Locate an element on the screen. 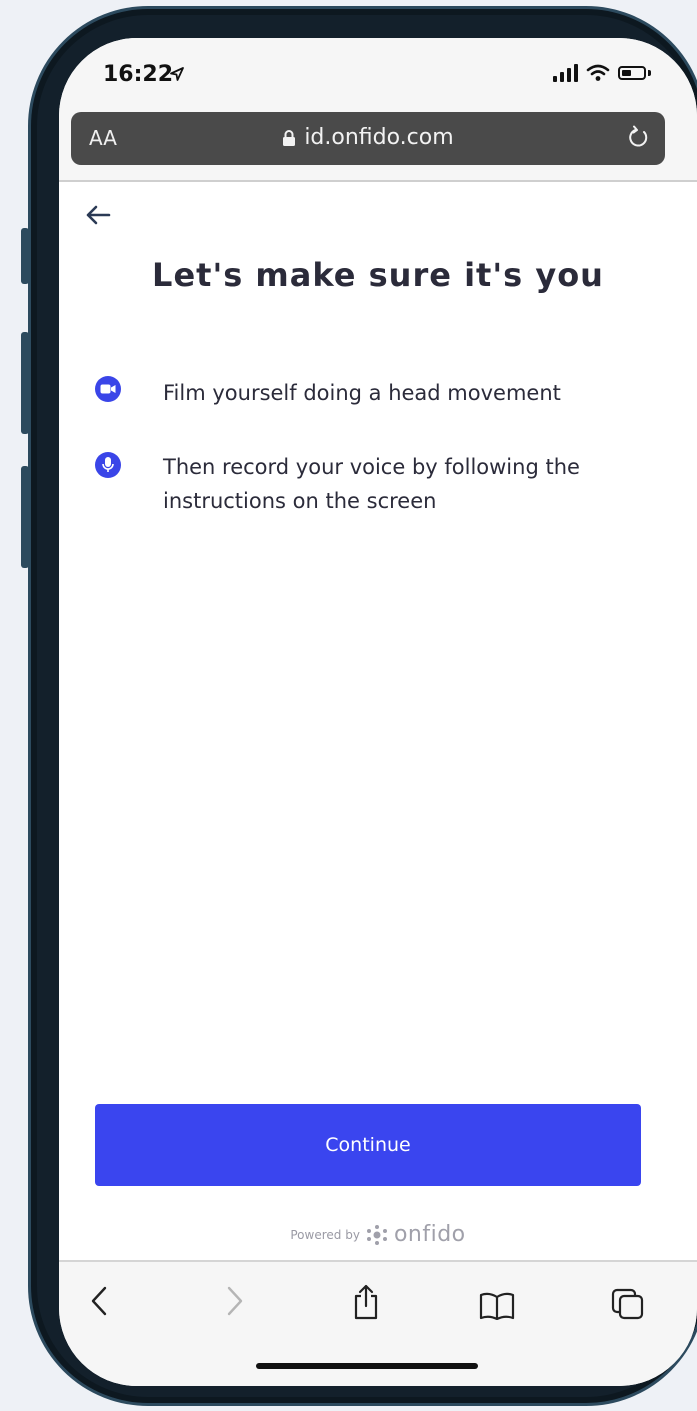  back-arrow-icon is located at coordinates (98, 215).